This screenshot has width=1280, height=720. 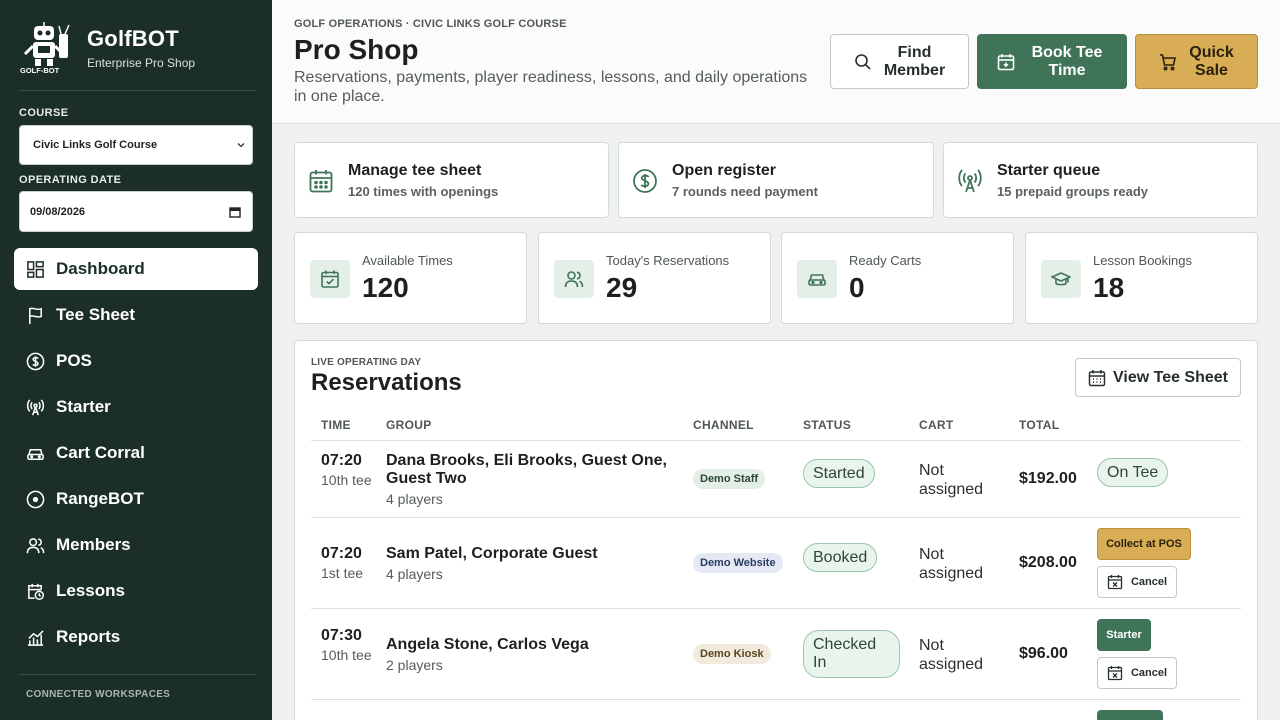 I want to click on course-label: COURSE, so click(x=44, y=113).